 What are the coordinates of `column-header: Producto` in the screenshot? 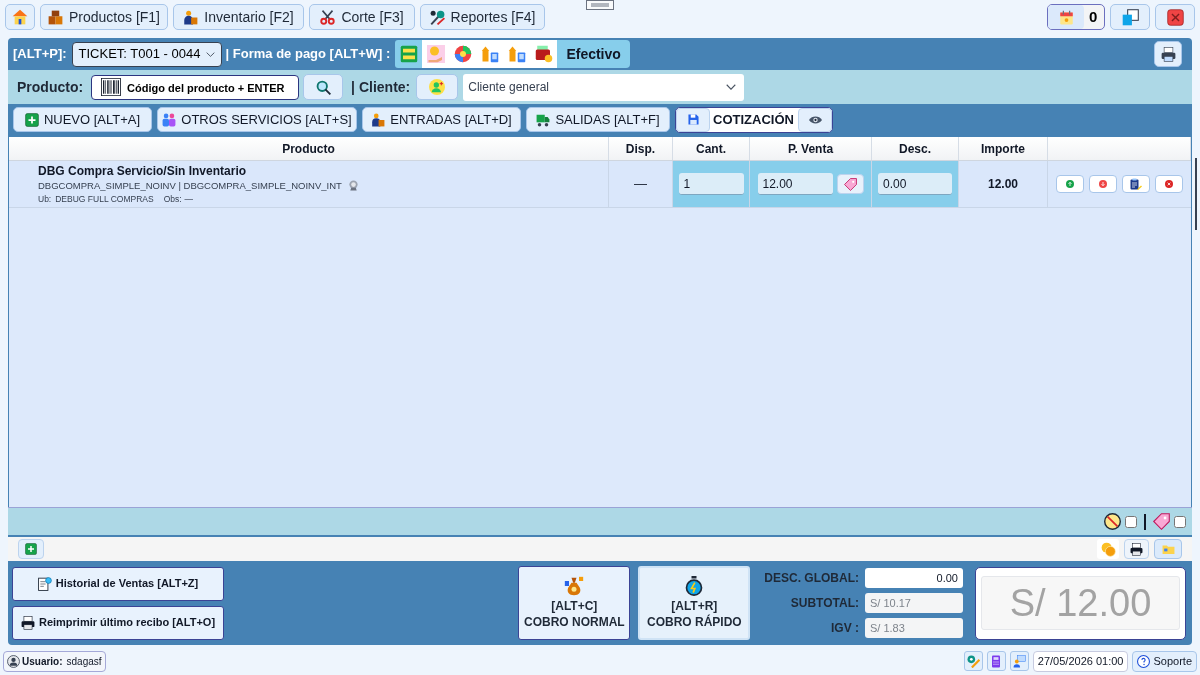 It's located at (309, 148).